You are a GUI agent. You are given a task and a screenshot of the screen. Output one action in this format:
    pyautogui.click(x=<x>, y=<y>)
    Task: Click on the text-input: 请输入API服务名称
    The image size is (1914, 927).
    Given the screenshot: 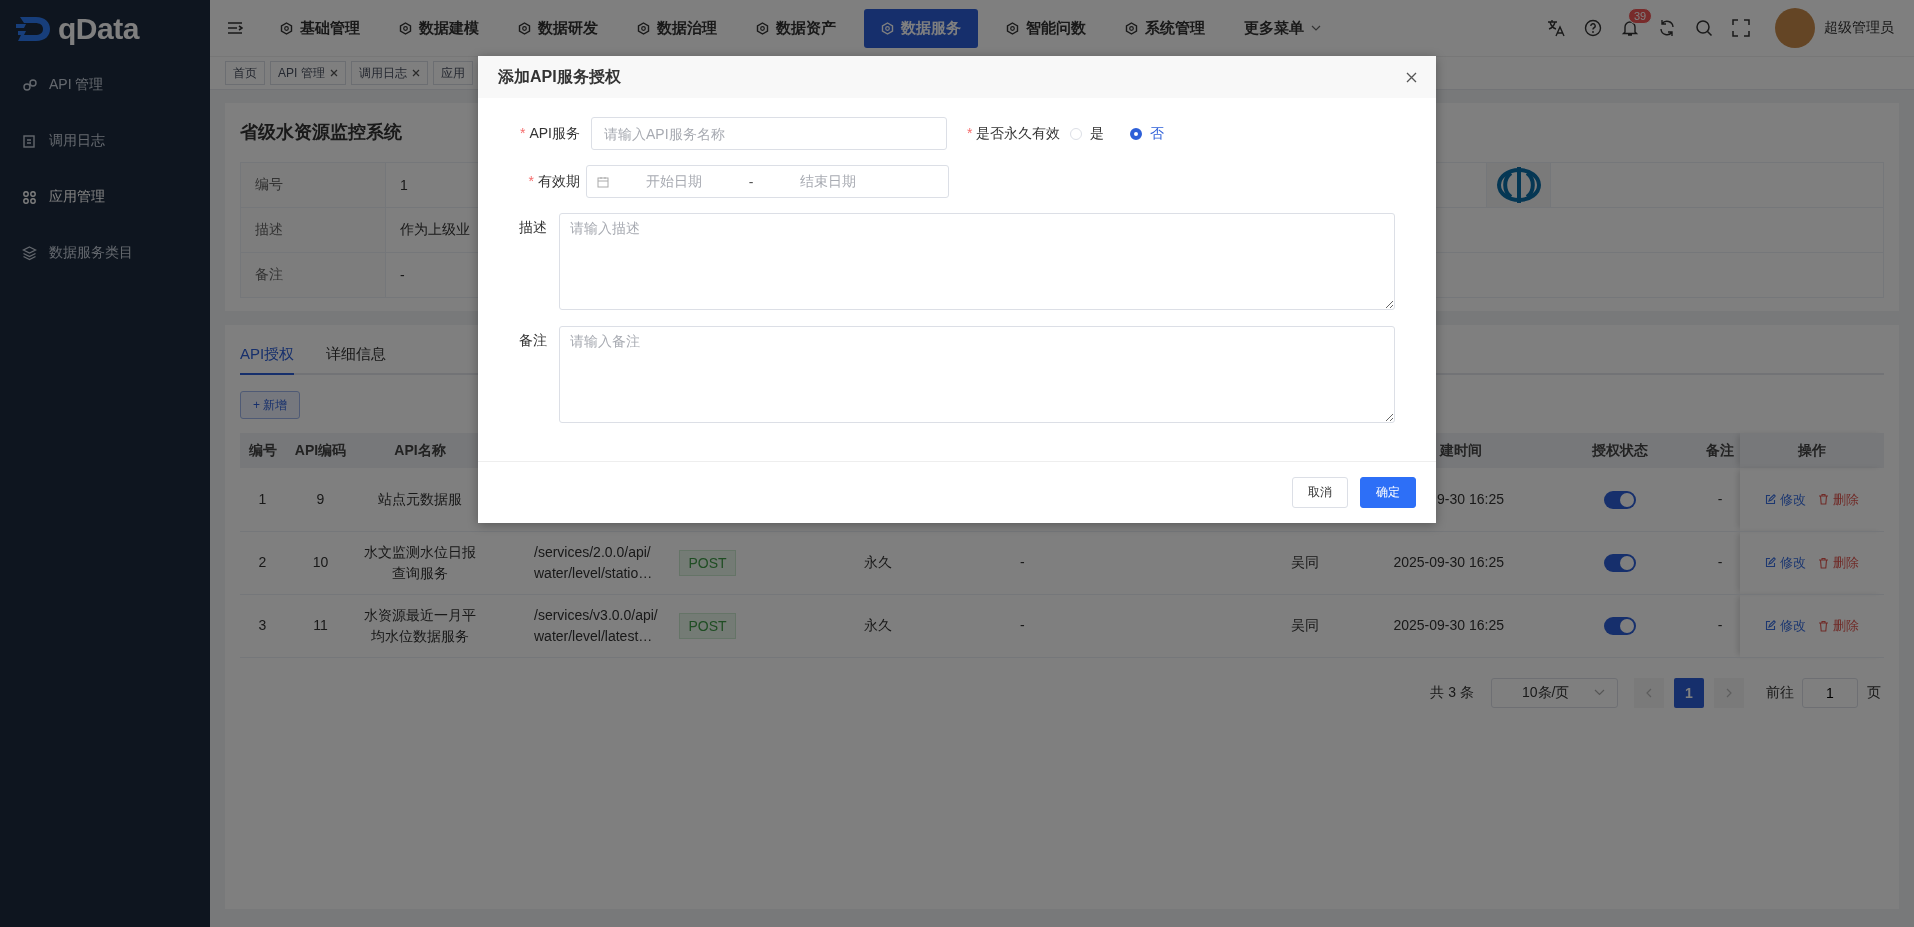 What is the action you would take?
    pyautogui.click(x=769, y=133)
    